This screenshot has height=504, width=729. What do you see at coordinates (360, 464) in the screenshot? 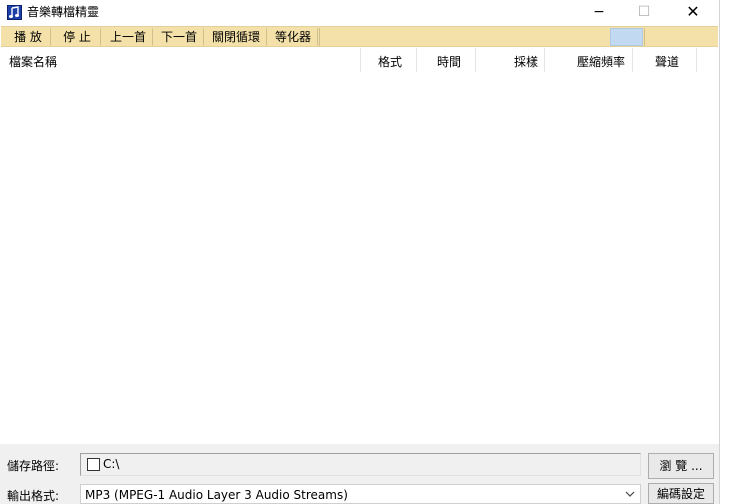
I see `save-path-field: C:\` at bounding box center [360, 464].